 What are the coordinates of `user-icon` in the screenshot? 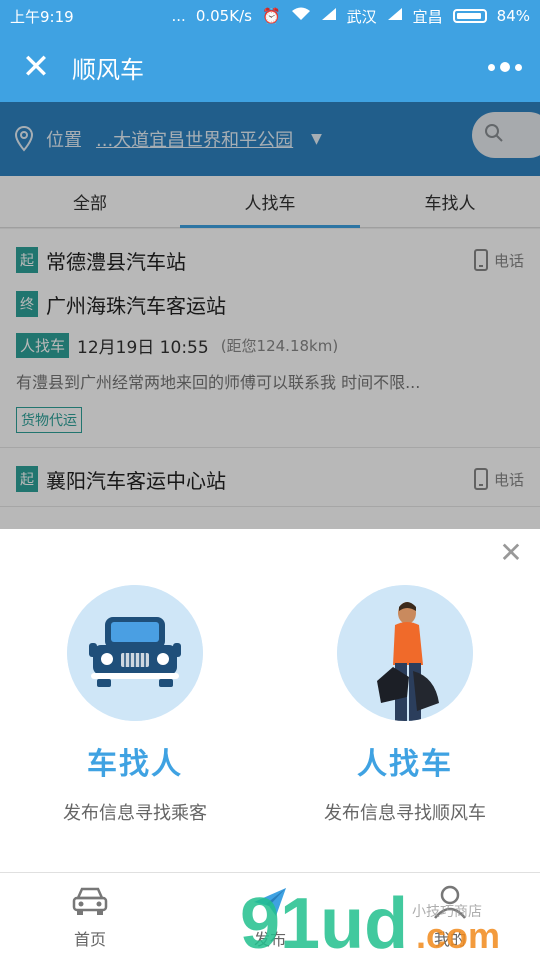 It's located at (450, 902).